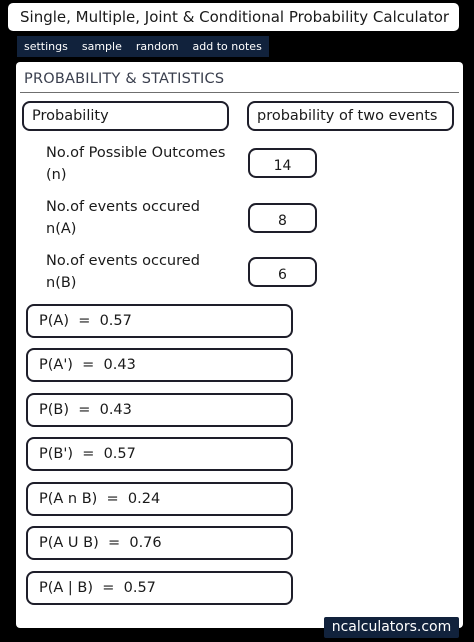 Image resolution: width=474 pixels, height=642 pixels. I want to click on result-p-b-complement: P(B') = 0.57, so click(159, 454).